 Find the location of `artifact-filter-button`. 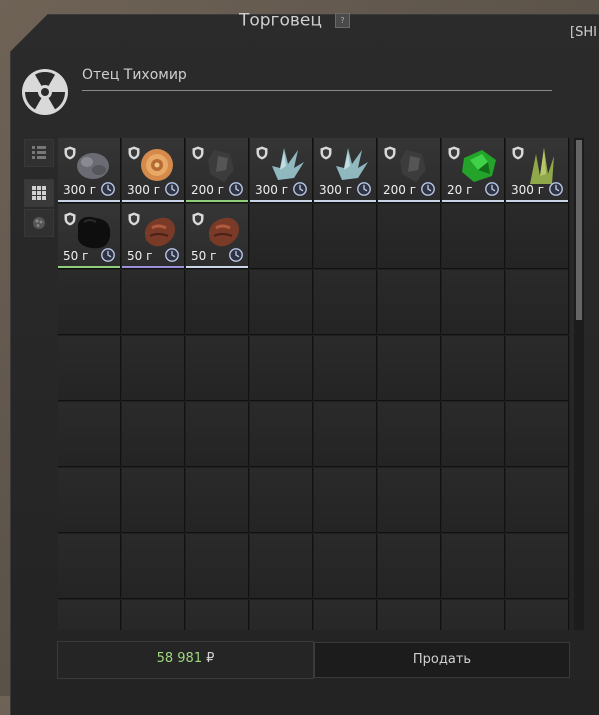

artifact-filter-button is located at coordinates (39, 223).